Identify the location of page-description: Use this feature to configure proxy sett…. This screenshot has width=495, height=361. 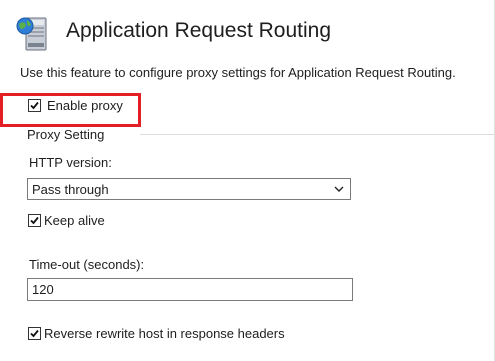
(238, 72).